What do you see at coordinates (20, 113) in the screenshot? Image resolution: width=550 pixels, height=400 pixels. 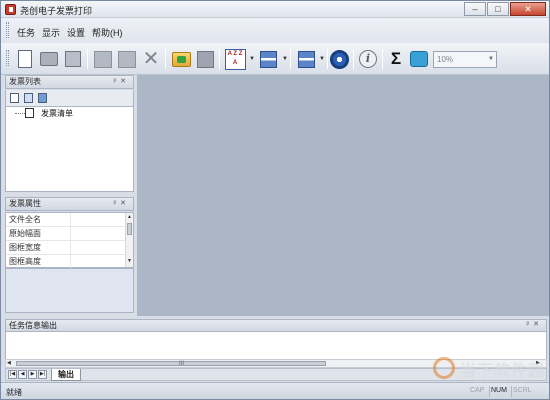 I see `tree-connector` at bounding box center [20, 113].